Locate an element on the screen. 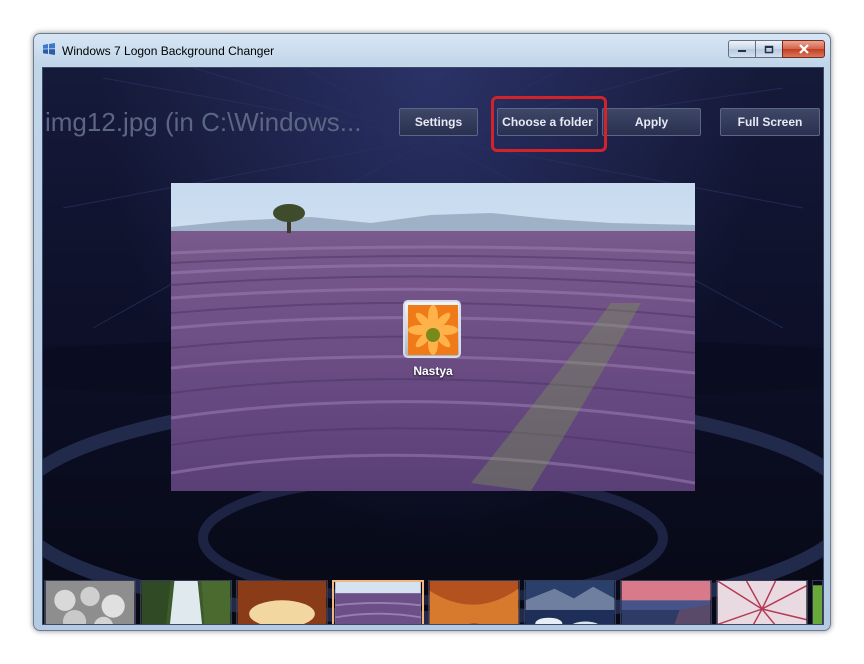 The image size is (864, 664). maximize-icon is located at coordinates (769, 49).